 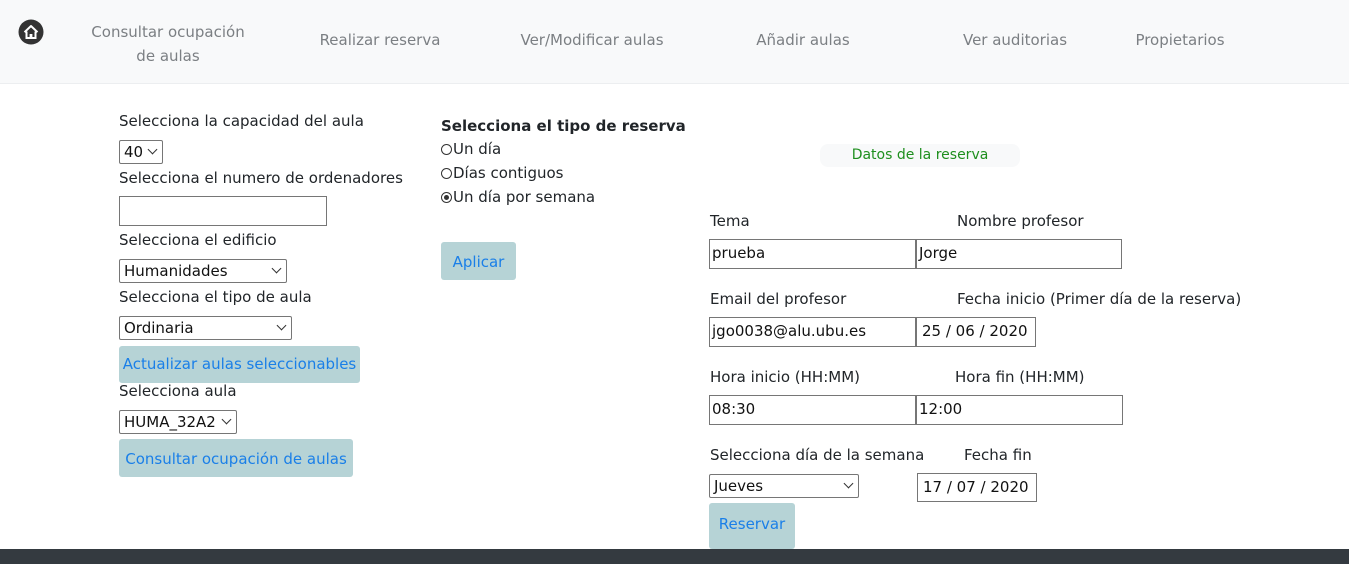 What do you see at coordinates (803, 40) in the screenshot?
I see `nav-anadir-aulas: Añadir aulas` at bounding box center [803, 40].